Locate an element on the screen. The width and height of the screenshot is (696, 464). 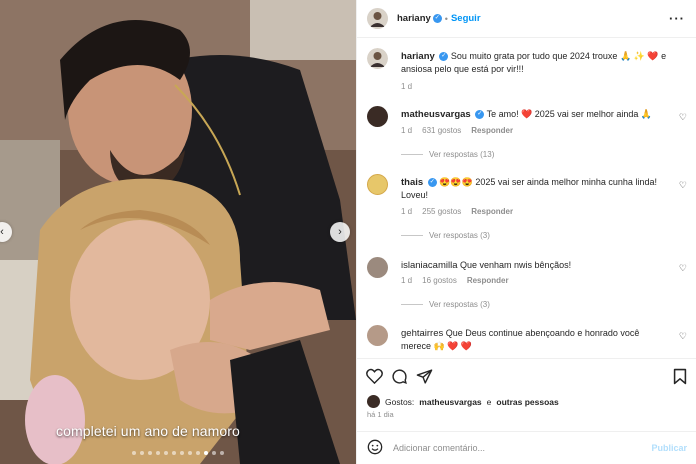
heart-icon is located at coordinates (374, 376).